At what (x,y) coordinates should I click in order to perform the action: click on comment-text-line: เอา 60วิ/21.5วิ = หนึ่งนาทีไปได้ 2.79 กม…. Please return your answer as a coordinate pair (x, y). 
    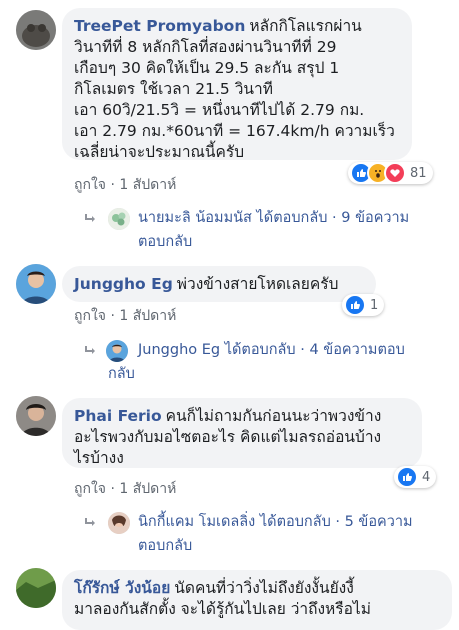
    Looking at the image, I should click on (219, 110).